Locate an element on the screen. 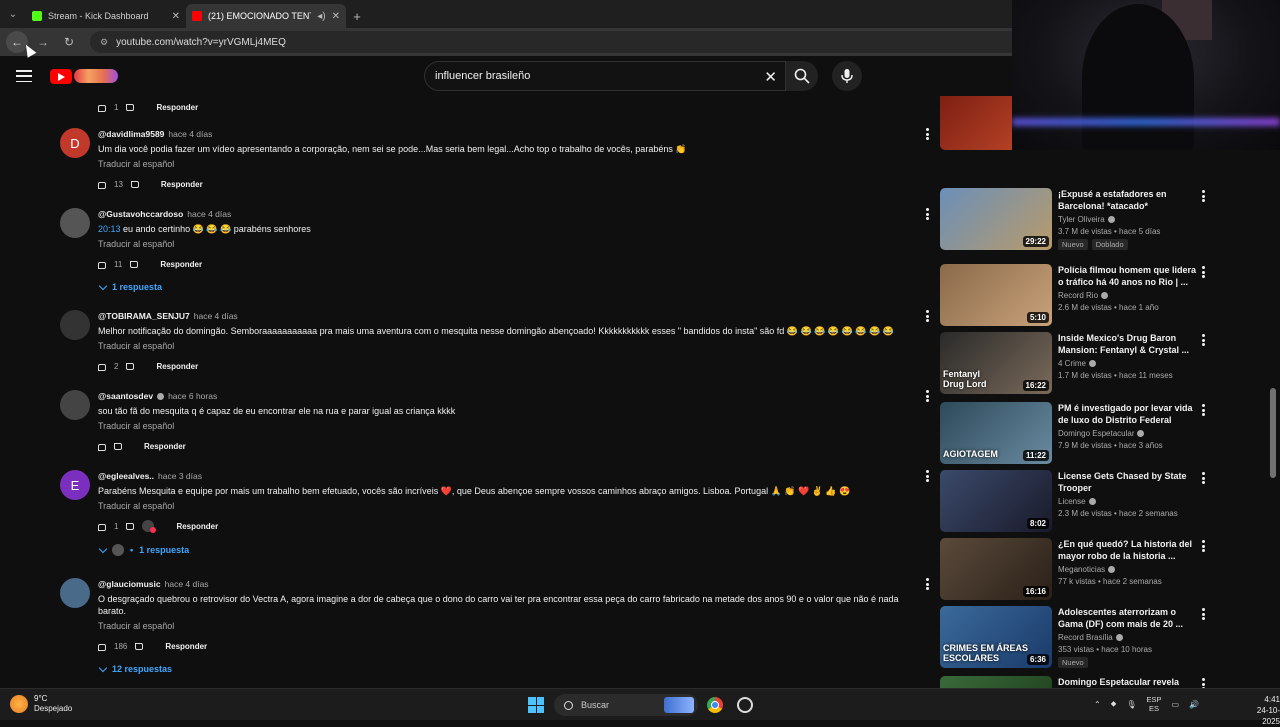 This screenshot has height=727, width=1280. video-title: Domingo Espetacular revela is located at coordinates (1130, 682).